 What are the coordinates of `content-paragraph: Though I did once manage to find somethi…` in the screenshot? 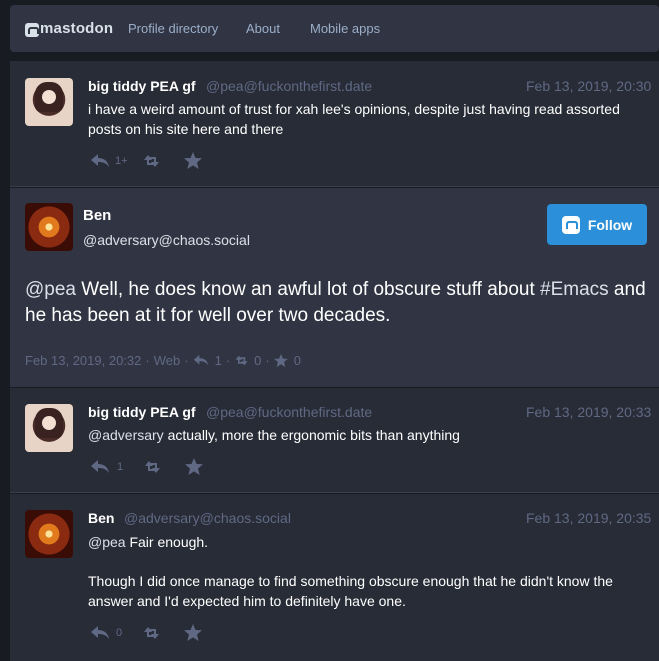 It's located at (350, 591).